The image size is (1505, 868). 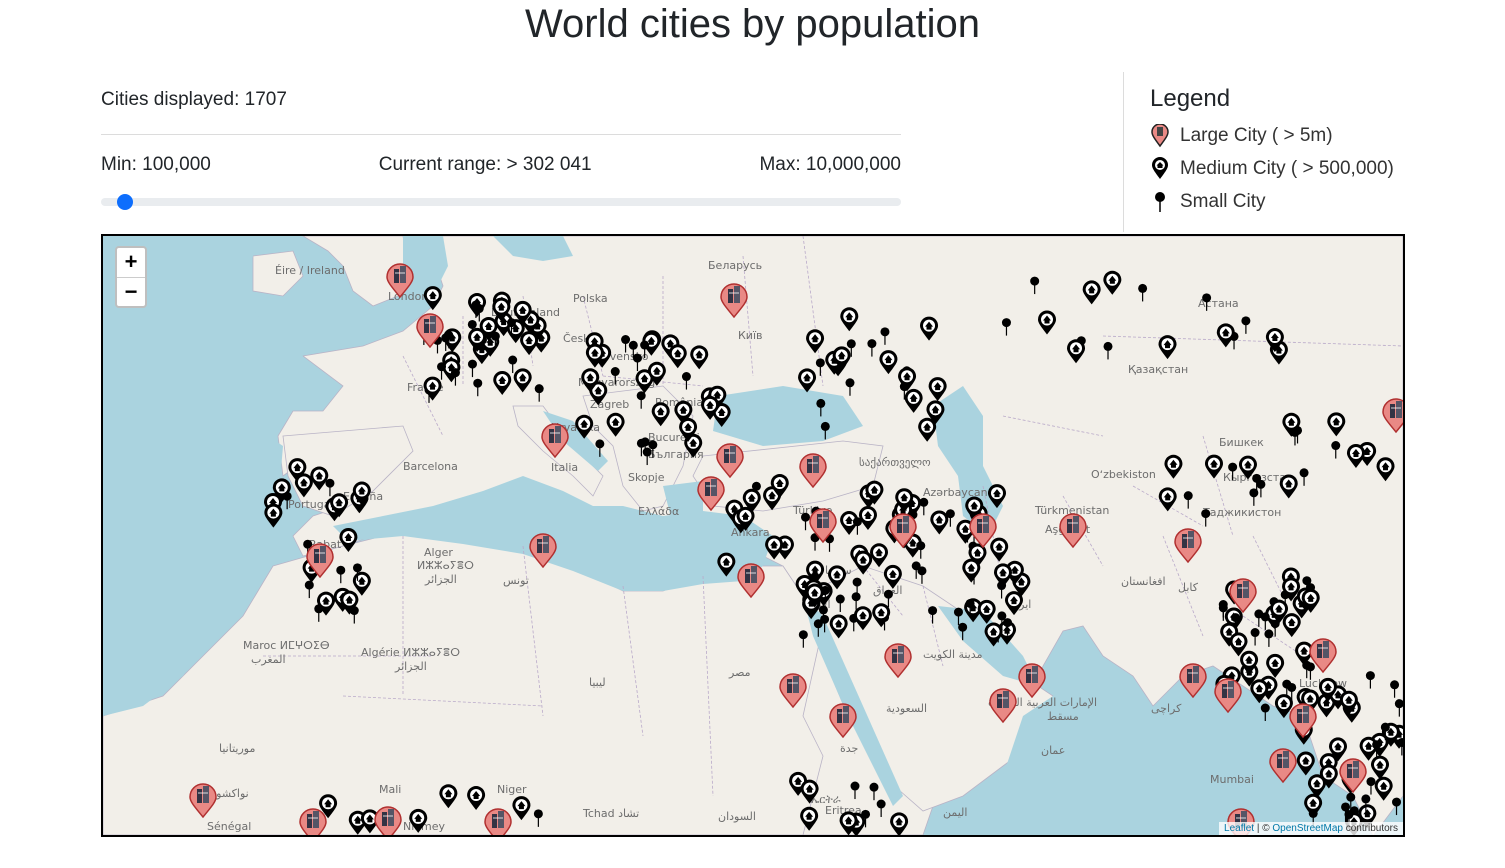 I want to click on svg-text: Ελλάδα, so click(x=658, y=511).